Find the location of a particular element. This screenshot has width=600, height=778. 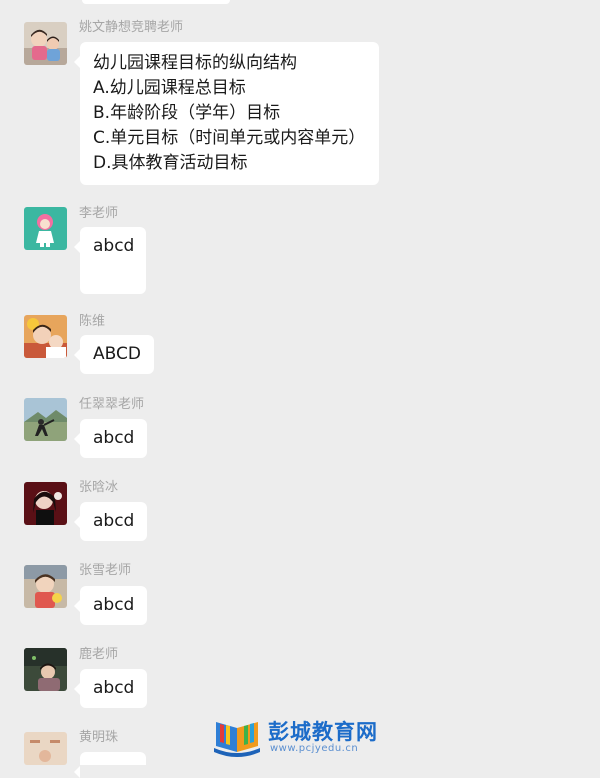

message-bubble: ABCD is located at coordinates (114, 354).